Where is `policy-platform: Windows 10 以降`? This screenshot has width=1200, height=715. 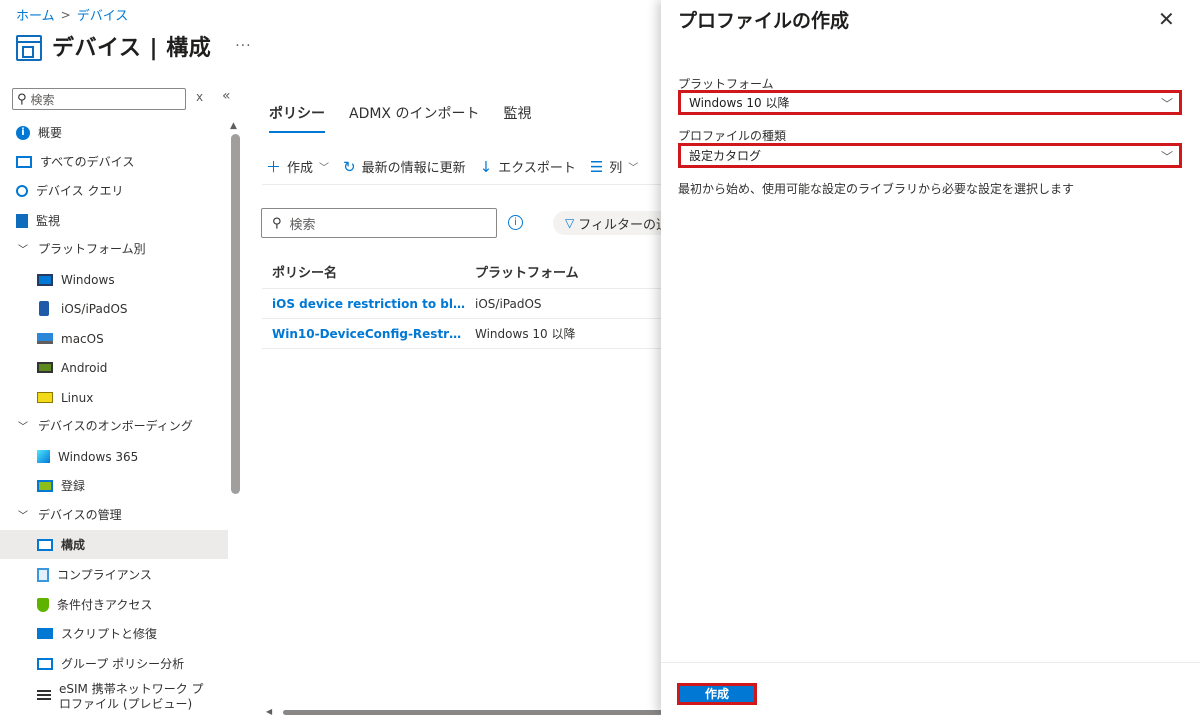 policy-platform: Windows 10 以降 is located at coordinates (525, 334).